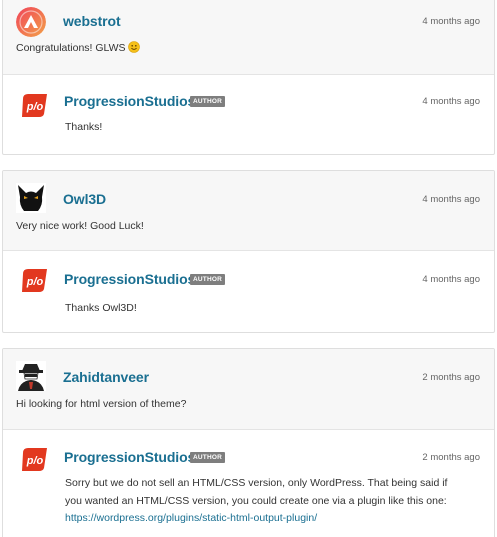  Describe the element at coordinates (80, 226) in the screenshot. I see `comment-text: Very nice work! Good Luck!` at that location.